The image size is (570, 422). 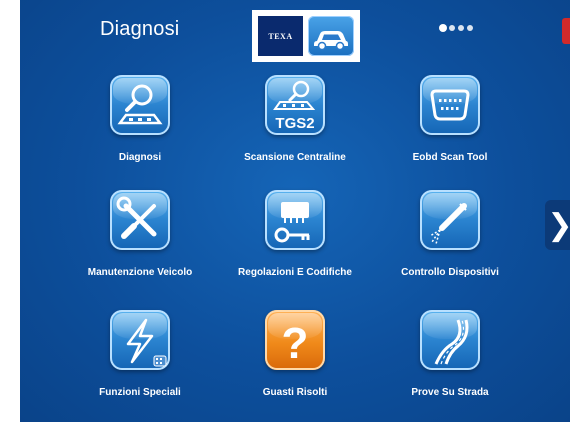 I want to click on tile-scansione-centraline: TGS2 Scansione Centraline, so click(x=295, y=130).